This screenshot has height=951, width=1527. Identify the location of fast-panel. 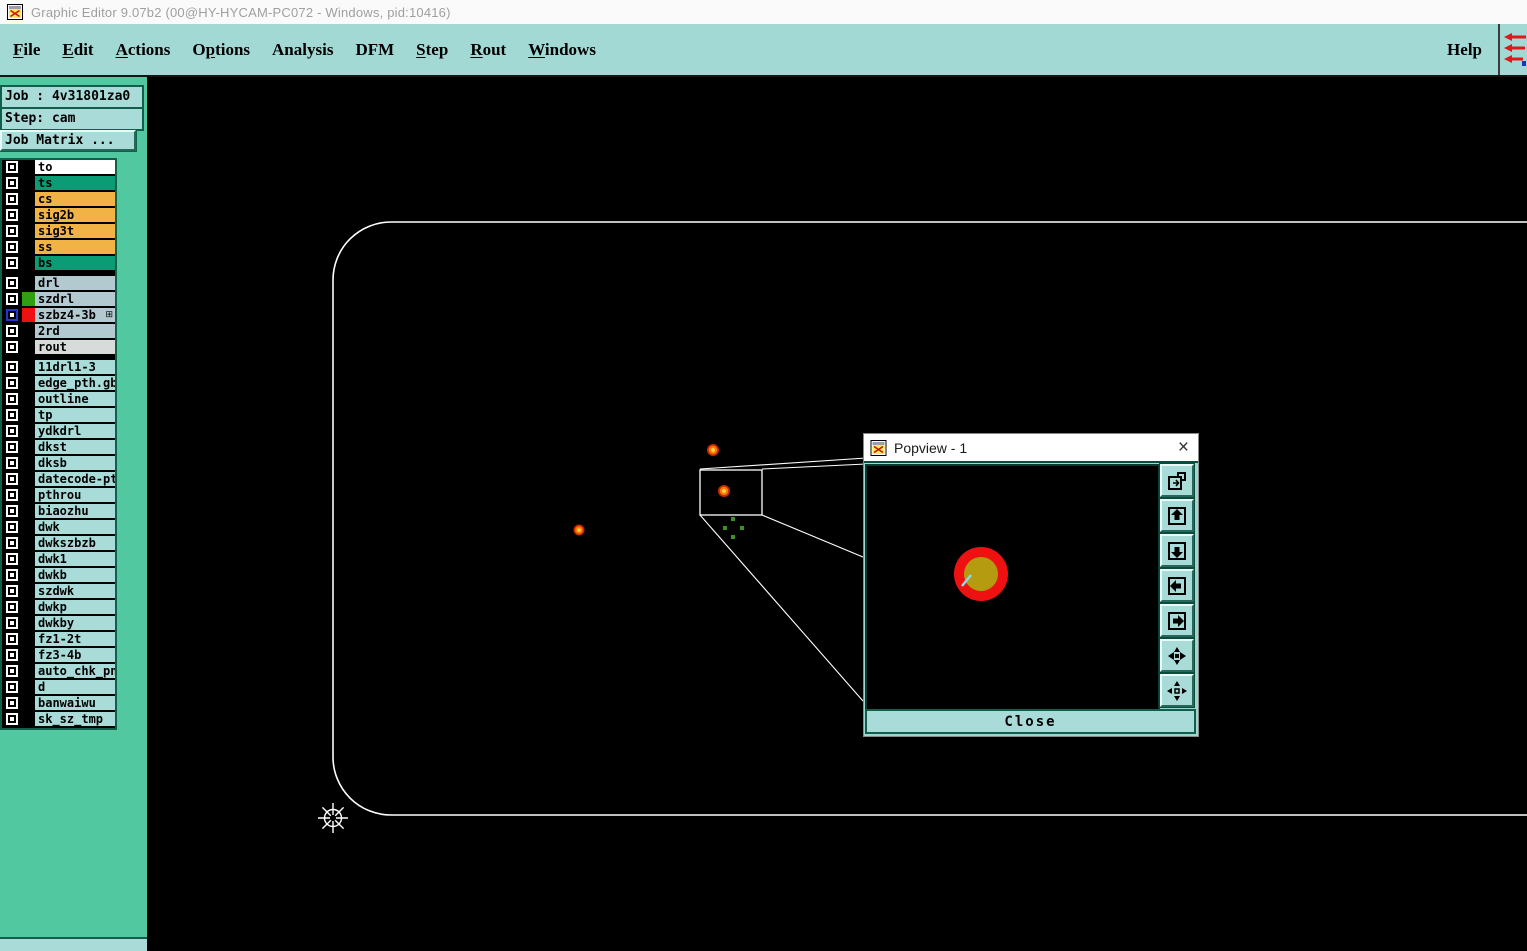
(1512, 49).